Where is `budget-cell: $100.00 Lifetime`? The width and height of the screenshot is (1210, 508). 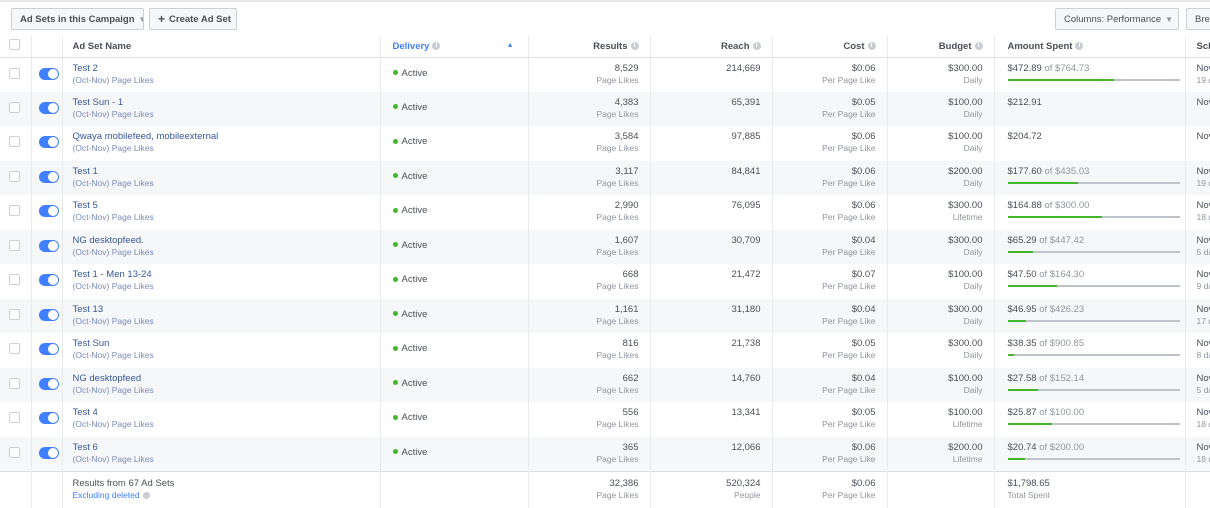
budget-cell: $100.00 Lifetime is located at coordinates (941, 419).